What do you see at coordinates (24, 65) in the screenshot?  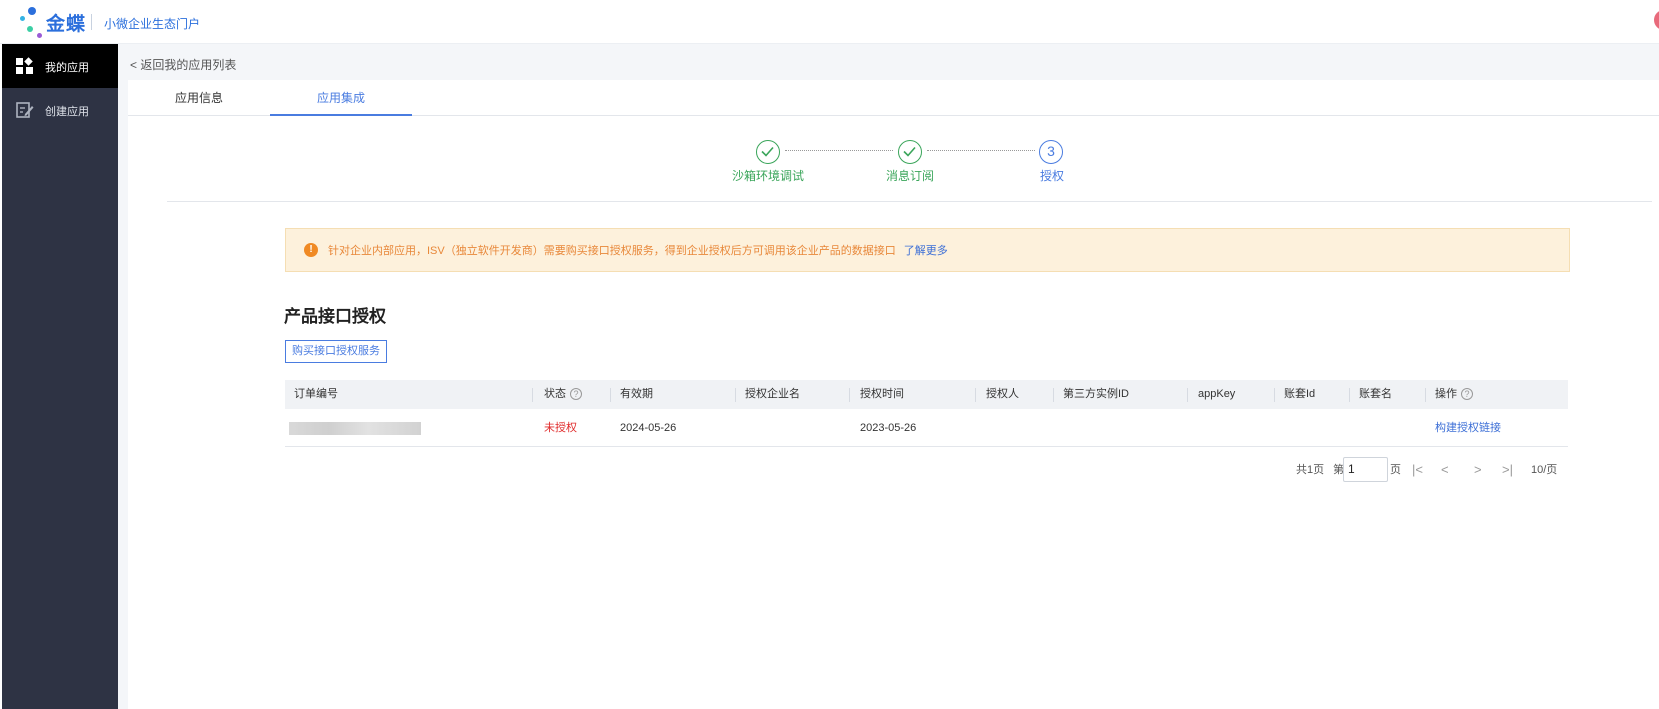 I see `apps-grid-icon` at bounding box center [24, 65].